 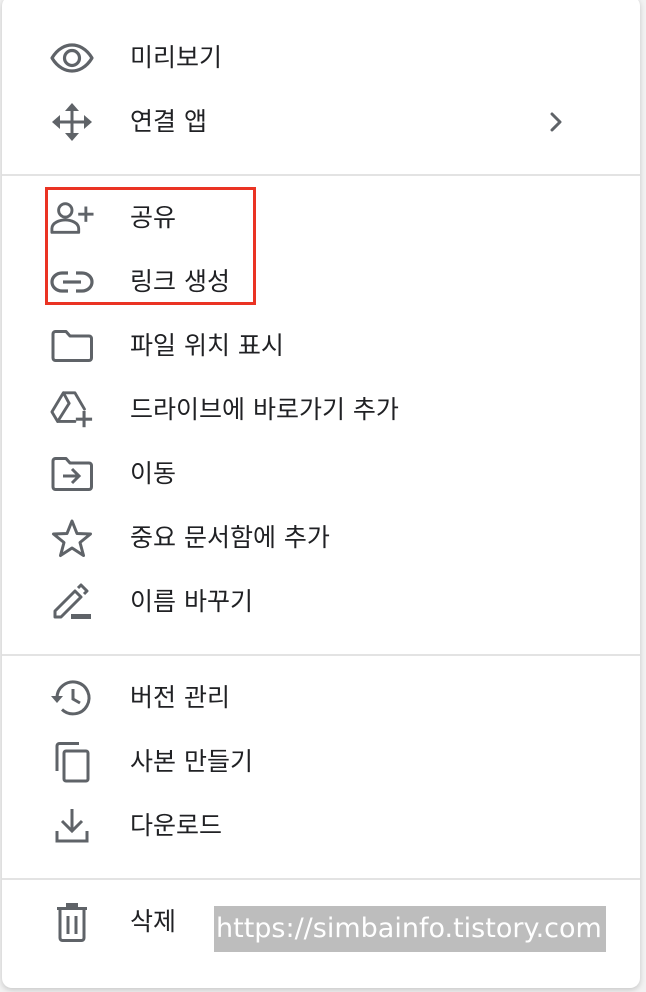 What do you see at coordinates (150, 246) in the screenshot?
I see `highlight-box` at bounding box center [150, 246].